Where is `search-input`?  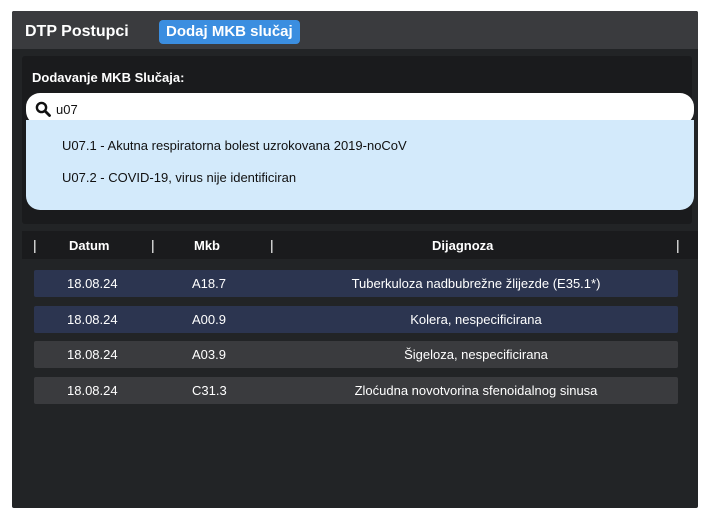
search-input is located at coordinates (356, 109).